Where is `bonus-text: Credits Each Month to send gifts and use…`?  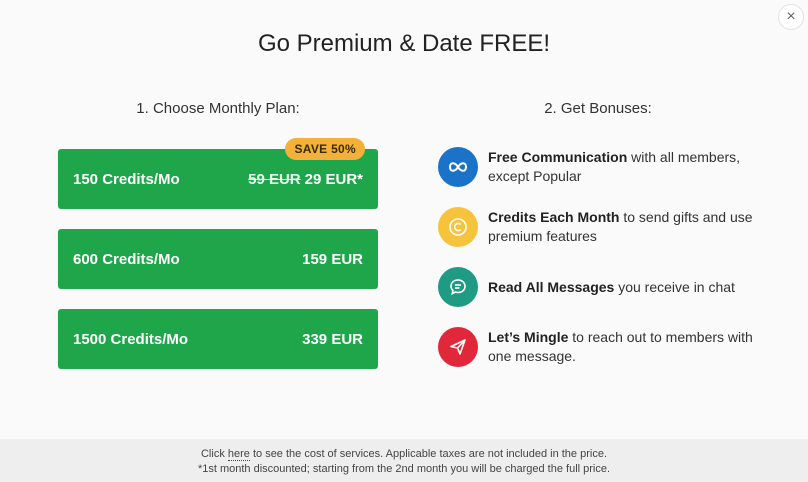 bonus-text: Credits Each Month to send gifts and use… is located at coordinates (620, 226).